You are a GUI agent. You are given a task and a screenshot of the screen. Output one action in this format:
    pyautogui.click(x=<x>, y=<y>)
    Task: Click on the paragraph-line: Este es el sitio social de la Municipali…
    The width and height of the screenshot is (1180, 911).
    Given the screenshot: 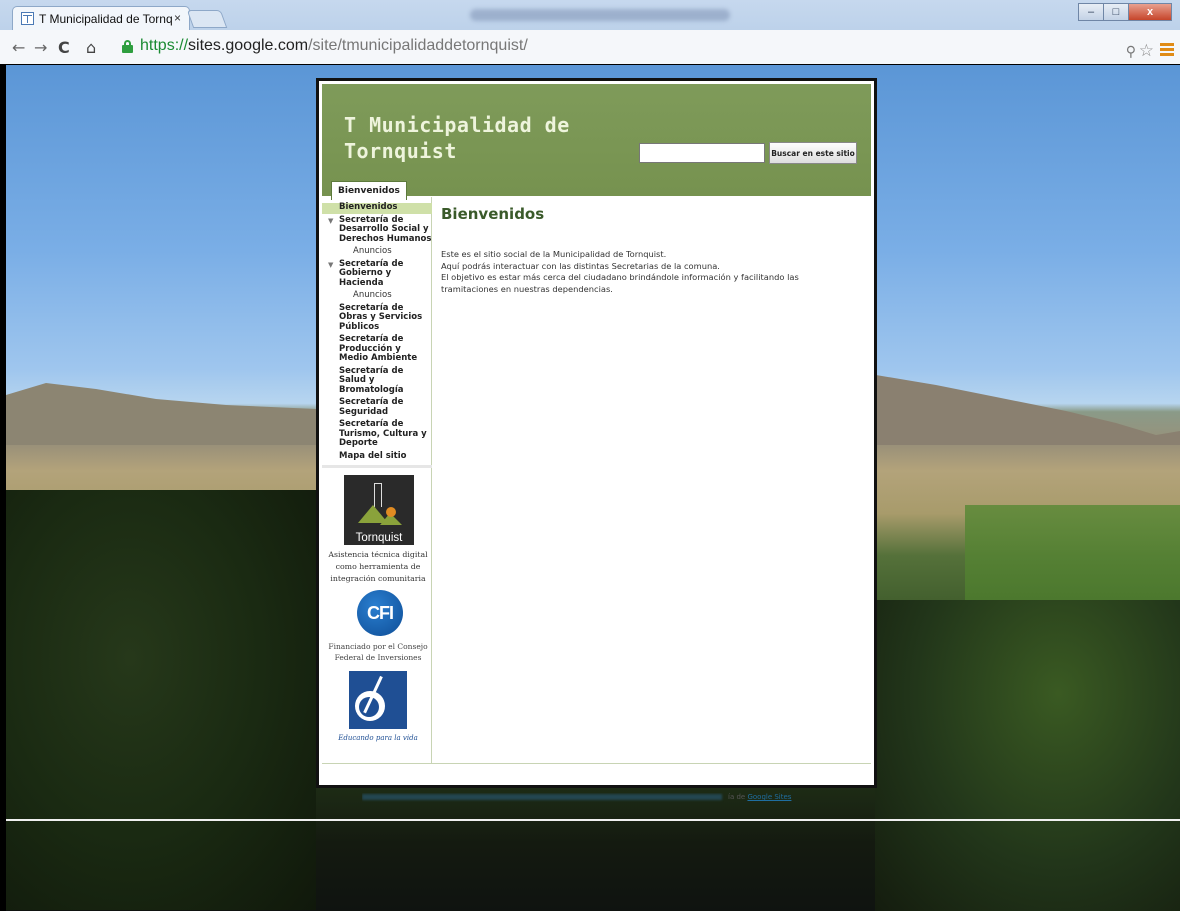 What is the action you would take?
    pyautogui.click(x=554, y=254)
    